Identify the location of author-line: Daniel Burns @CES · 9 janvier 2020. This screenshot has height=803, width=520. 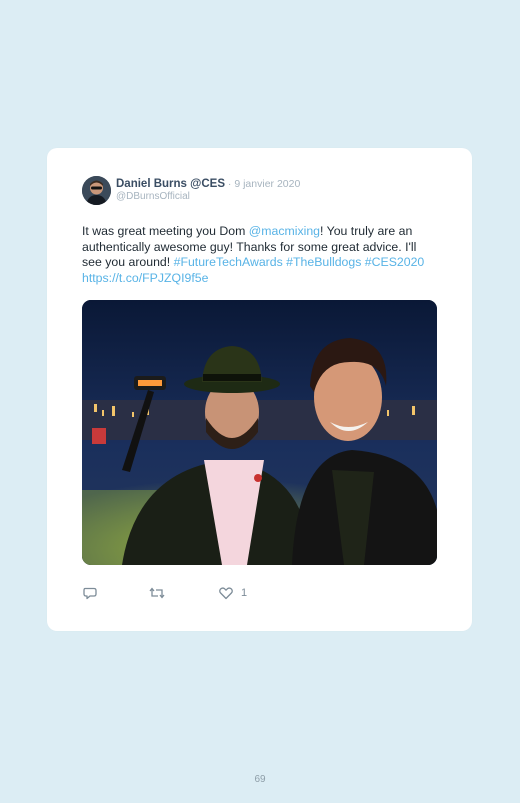
(208, 184).